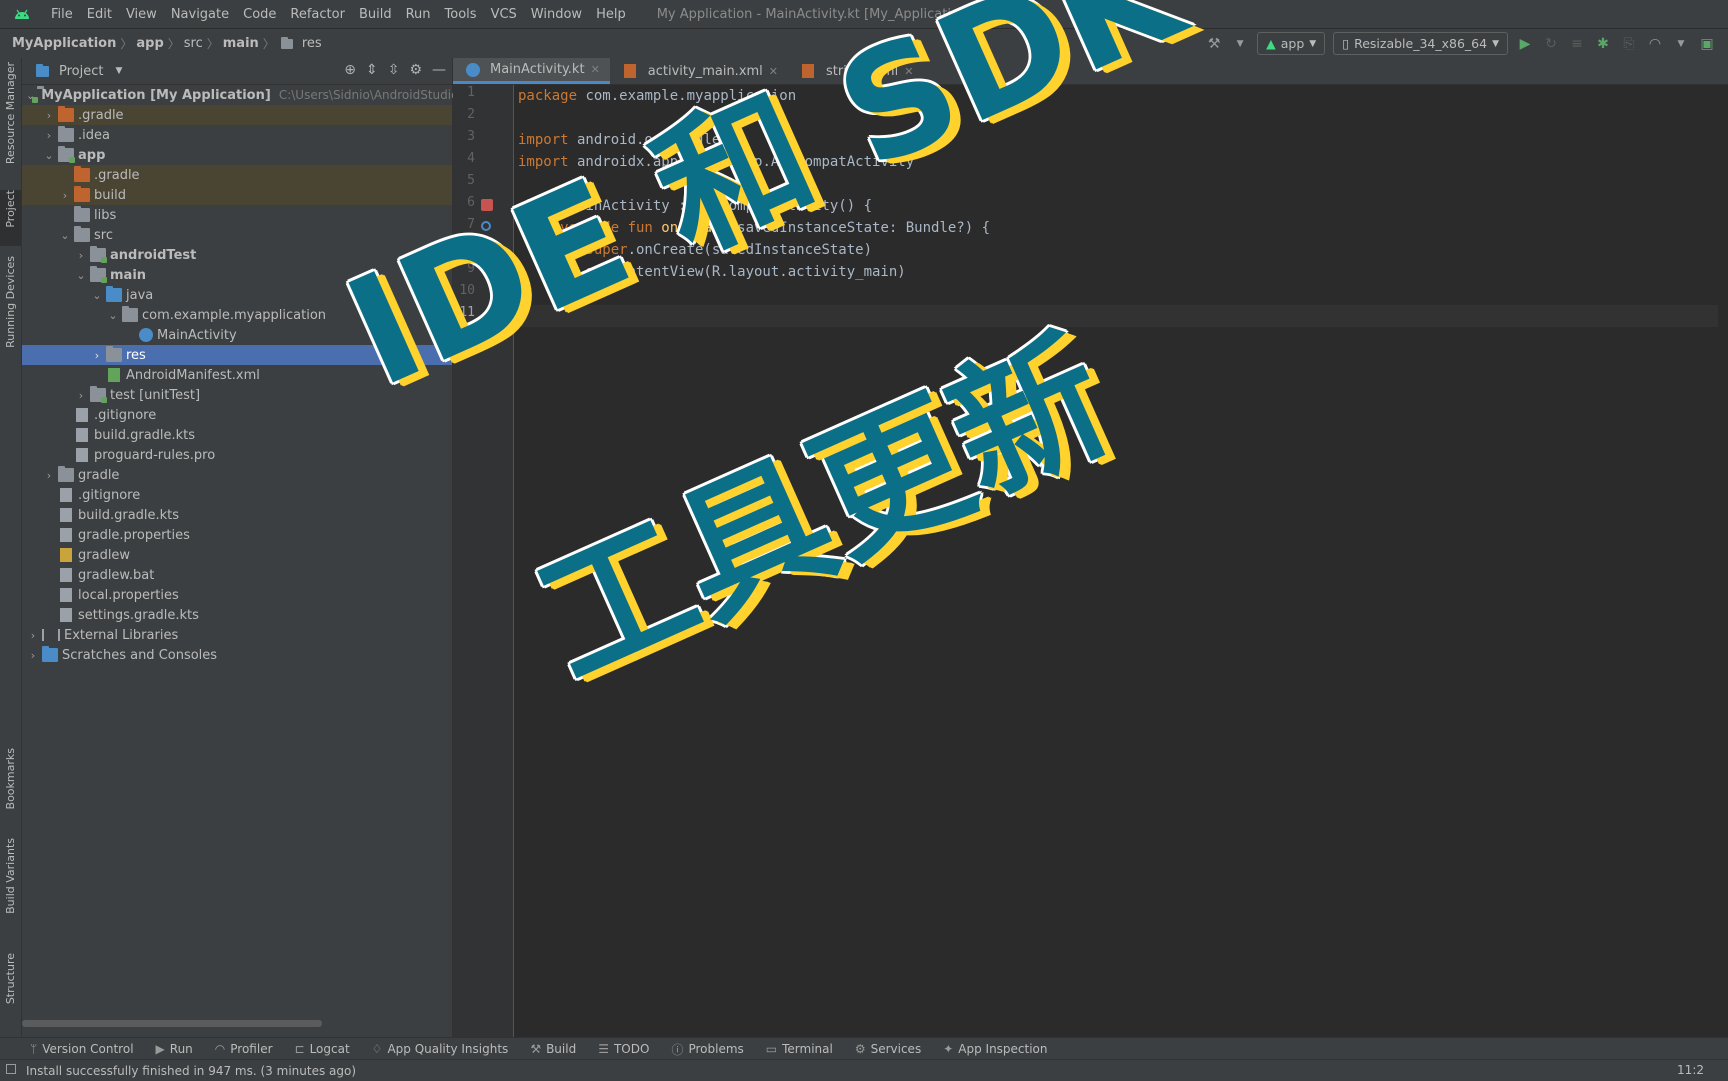  Describe the element at coordinates (995, 1049) in the screenshot. I see `tool-app-inspection: ✦ App Inspection` at that location.